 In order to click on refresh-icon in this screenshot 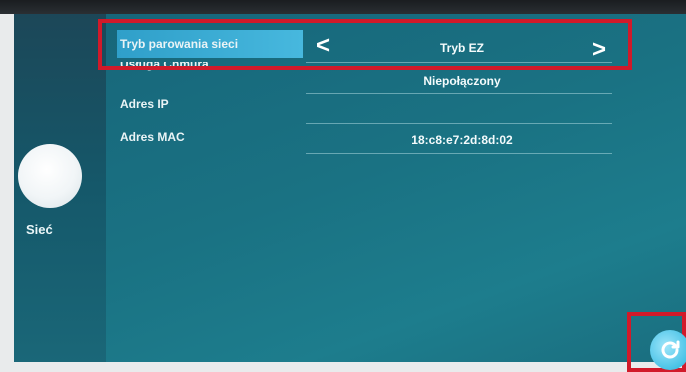, I will do `click(670, 349)`.